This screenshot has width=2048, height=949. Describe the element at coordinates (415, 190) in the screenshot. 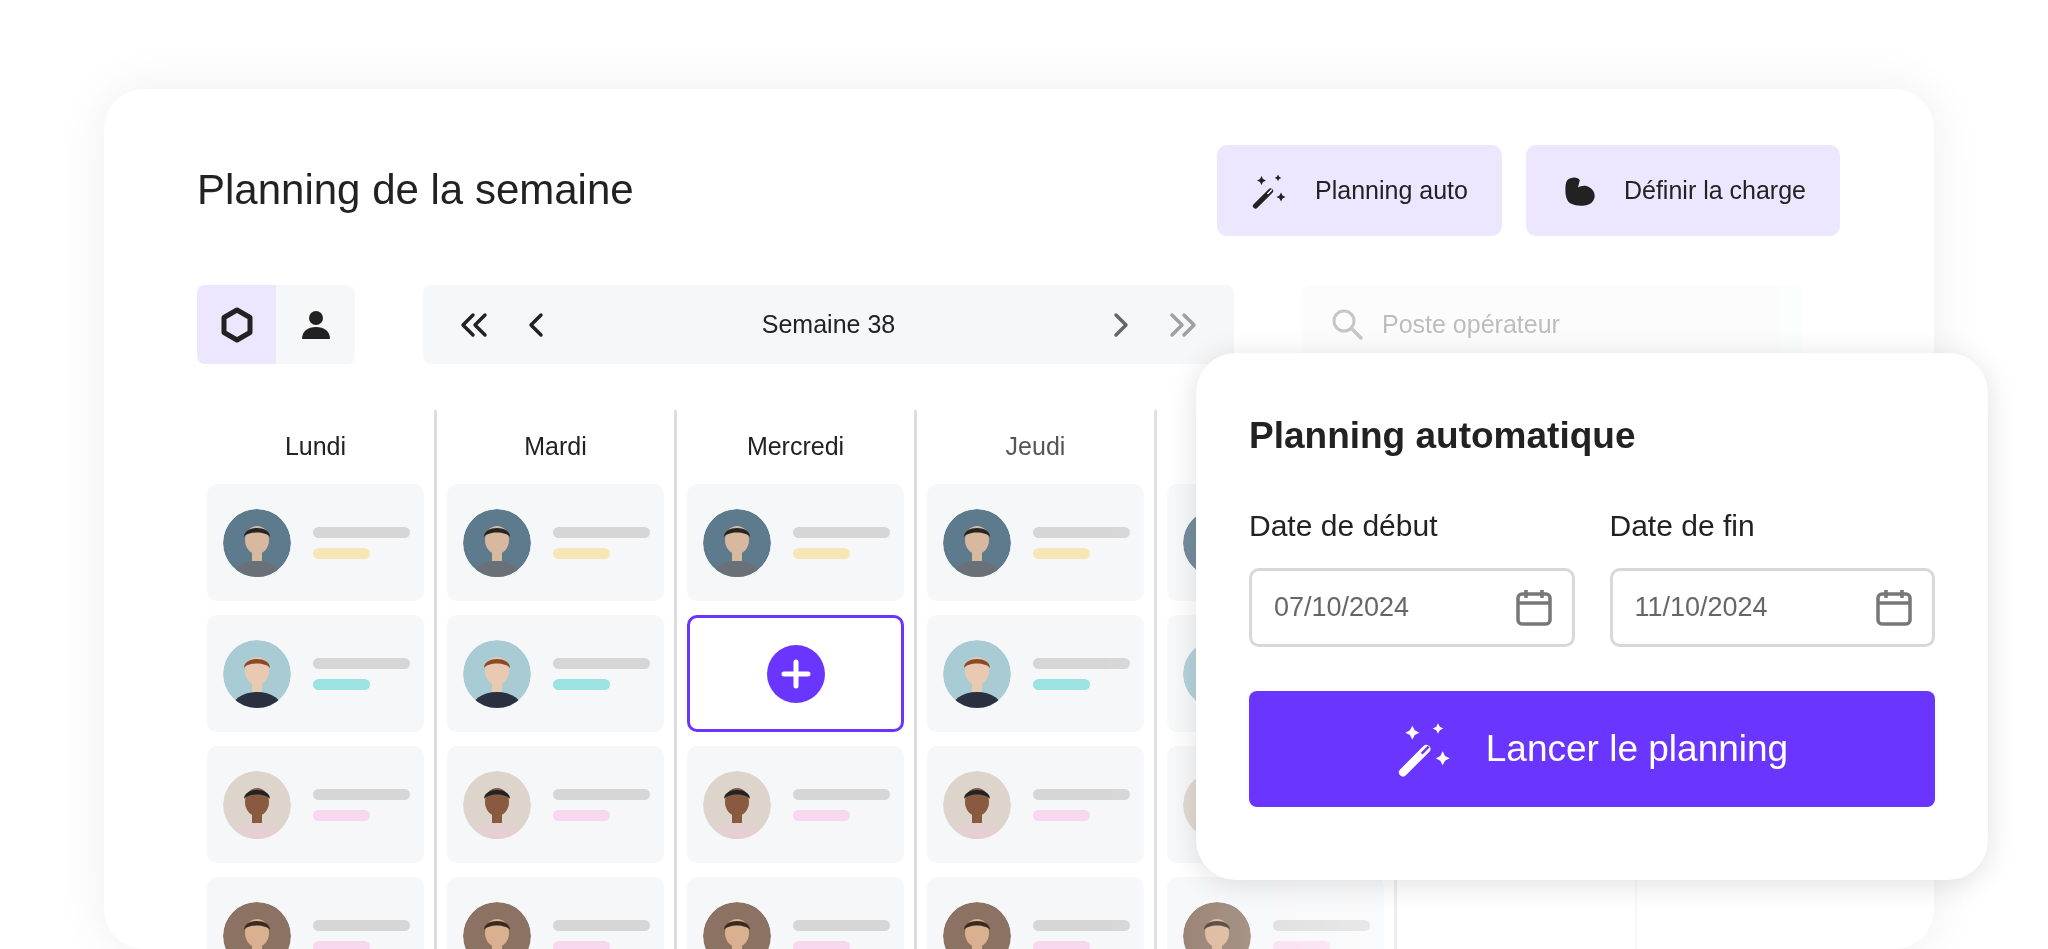

I see `page-title: Planning de la semaine` at that location.